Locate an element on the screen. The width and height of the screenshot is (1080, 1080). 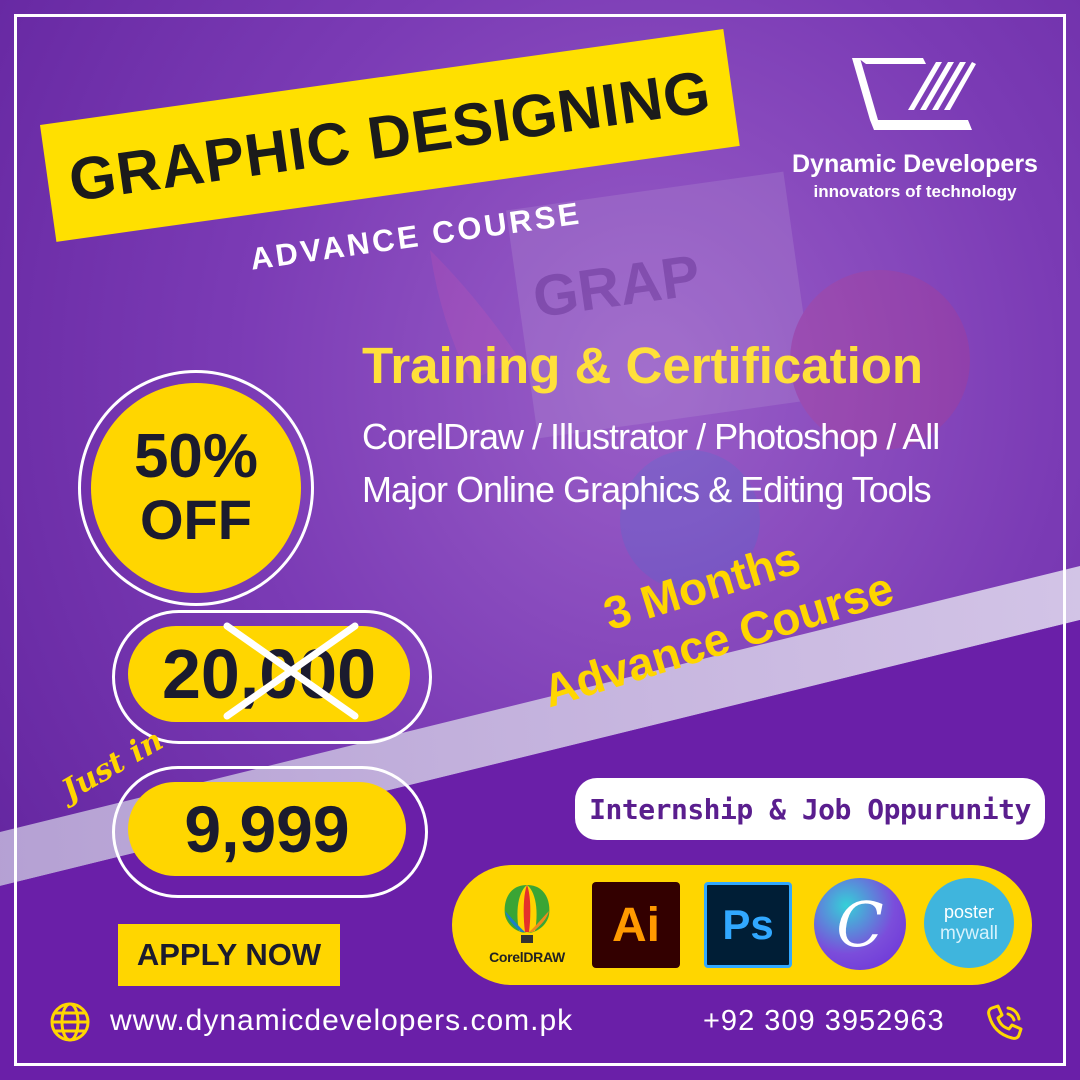
illustrator-icon: Ai is located at coordinates (636, 925).